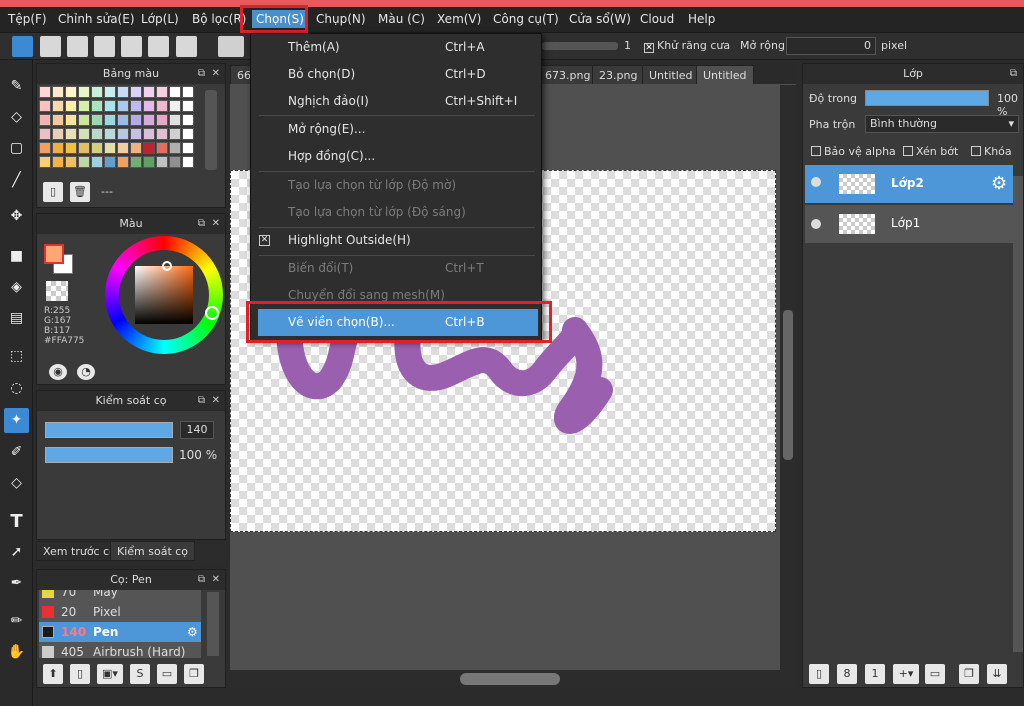 Image resolution: width=1024 pixels, height=706 pixels. I want to click on checklist-icon, so click(186, 46).